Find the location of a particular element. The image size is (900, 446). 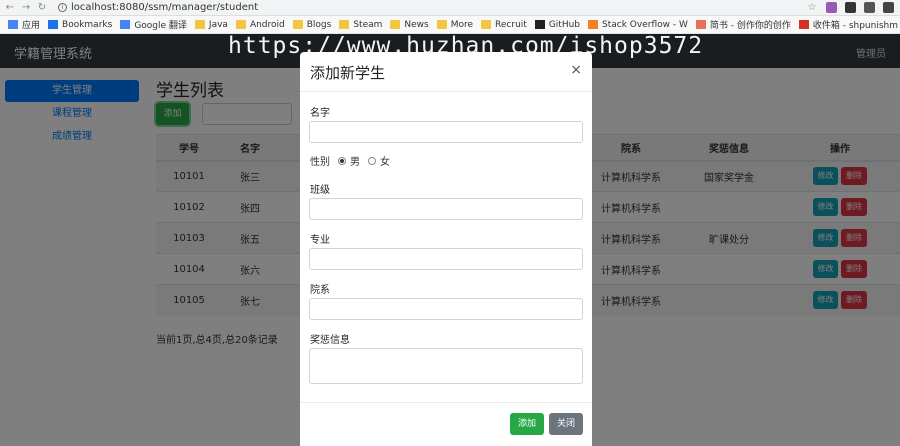

gender-male-radio is located at coordinates (342, 160).